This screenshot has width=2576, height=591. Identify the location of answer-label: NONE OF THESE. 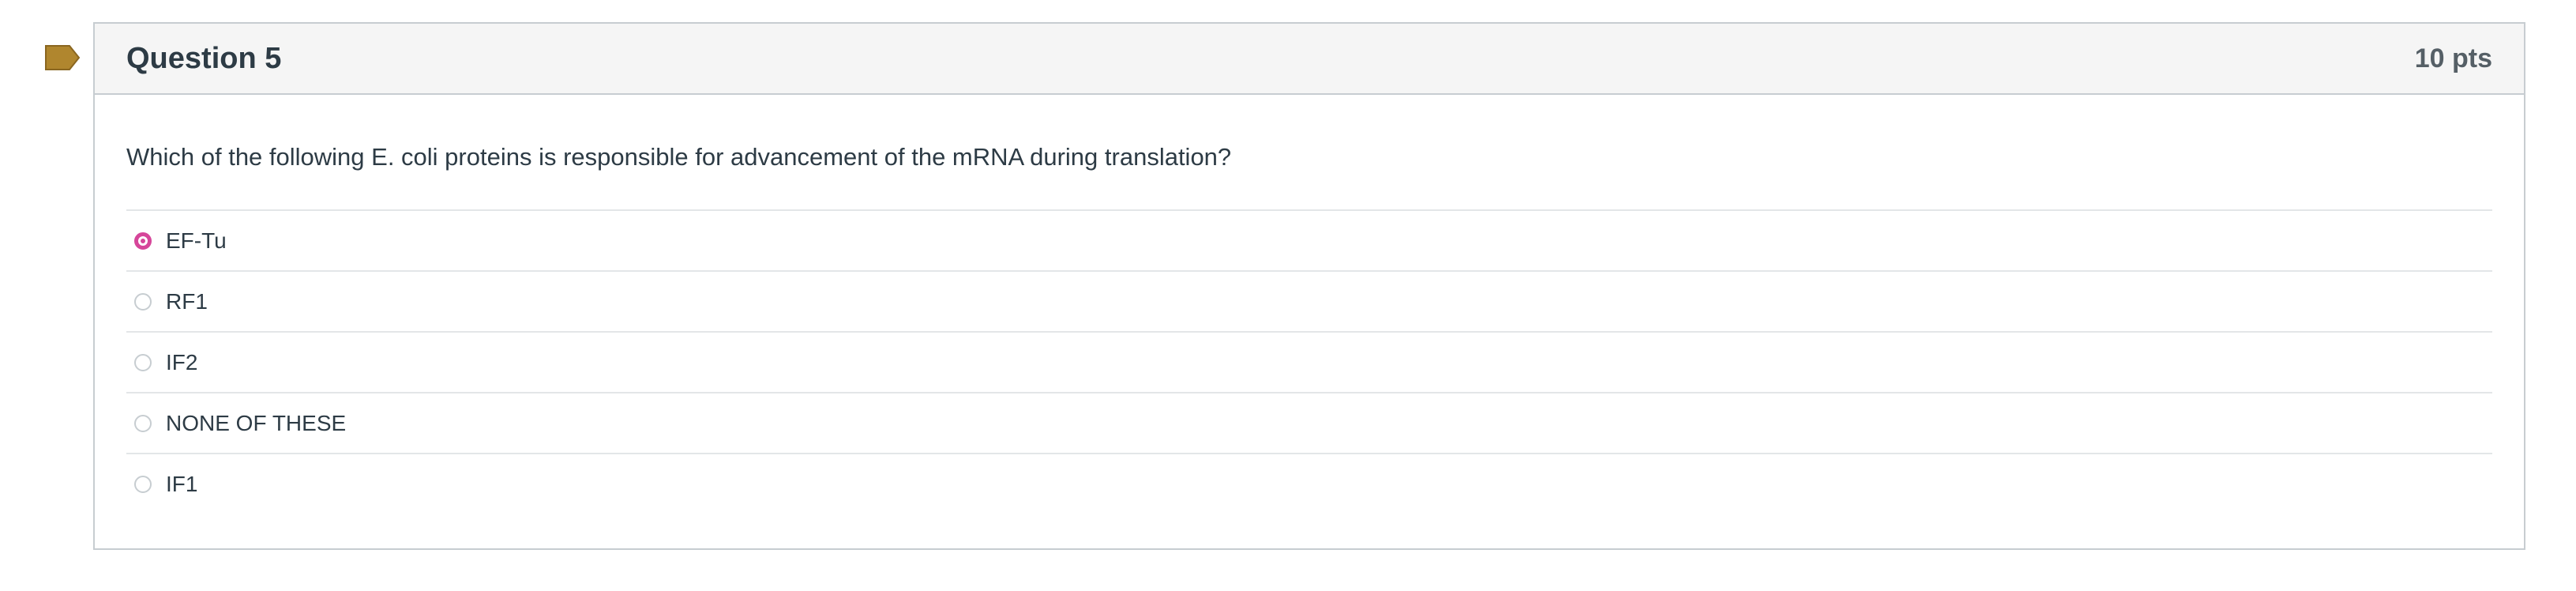
(256, 422).